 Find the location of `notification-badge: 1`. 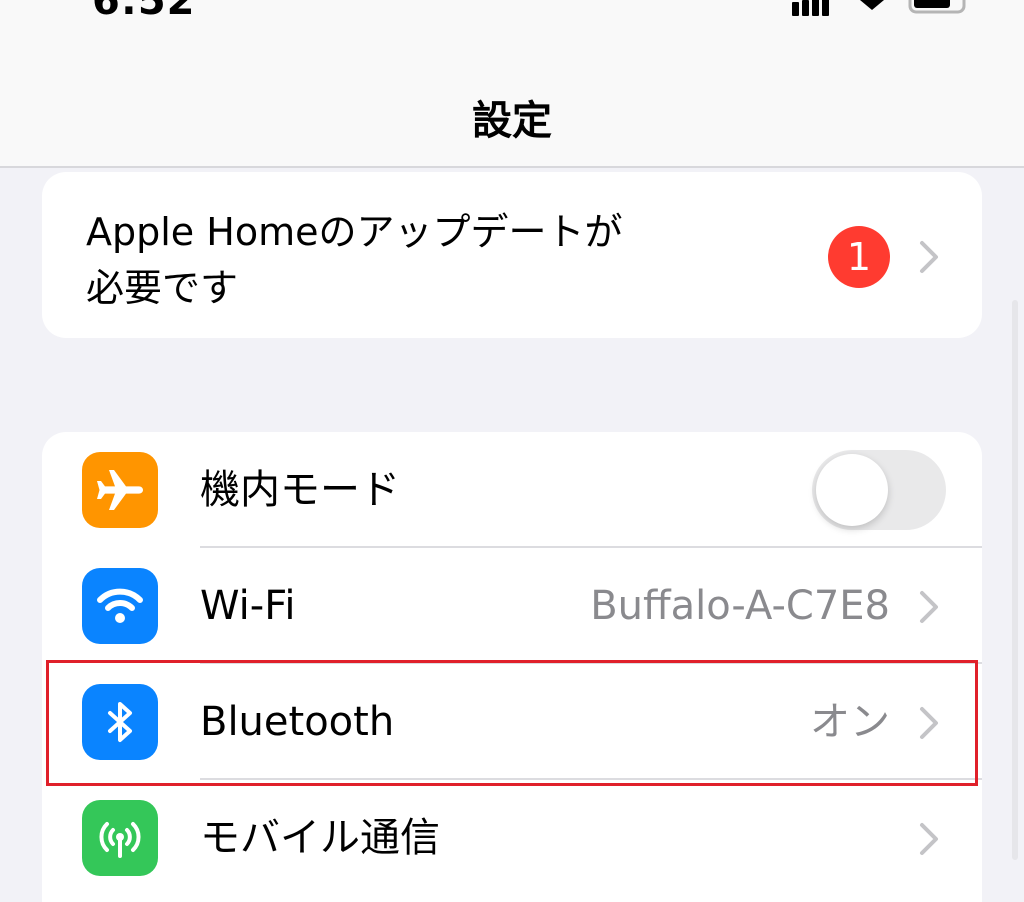

notification-badge: 1 is located at coordinates (859, 257).